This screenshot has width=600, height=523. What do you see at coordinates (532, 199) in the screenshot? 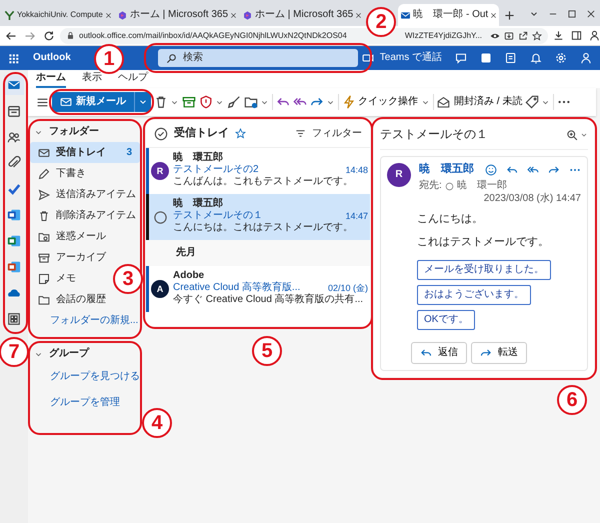
I see `message-date: 2023/03/08 (水) 14:47` at bounding box center [532, 199].